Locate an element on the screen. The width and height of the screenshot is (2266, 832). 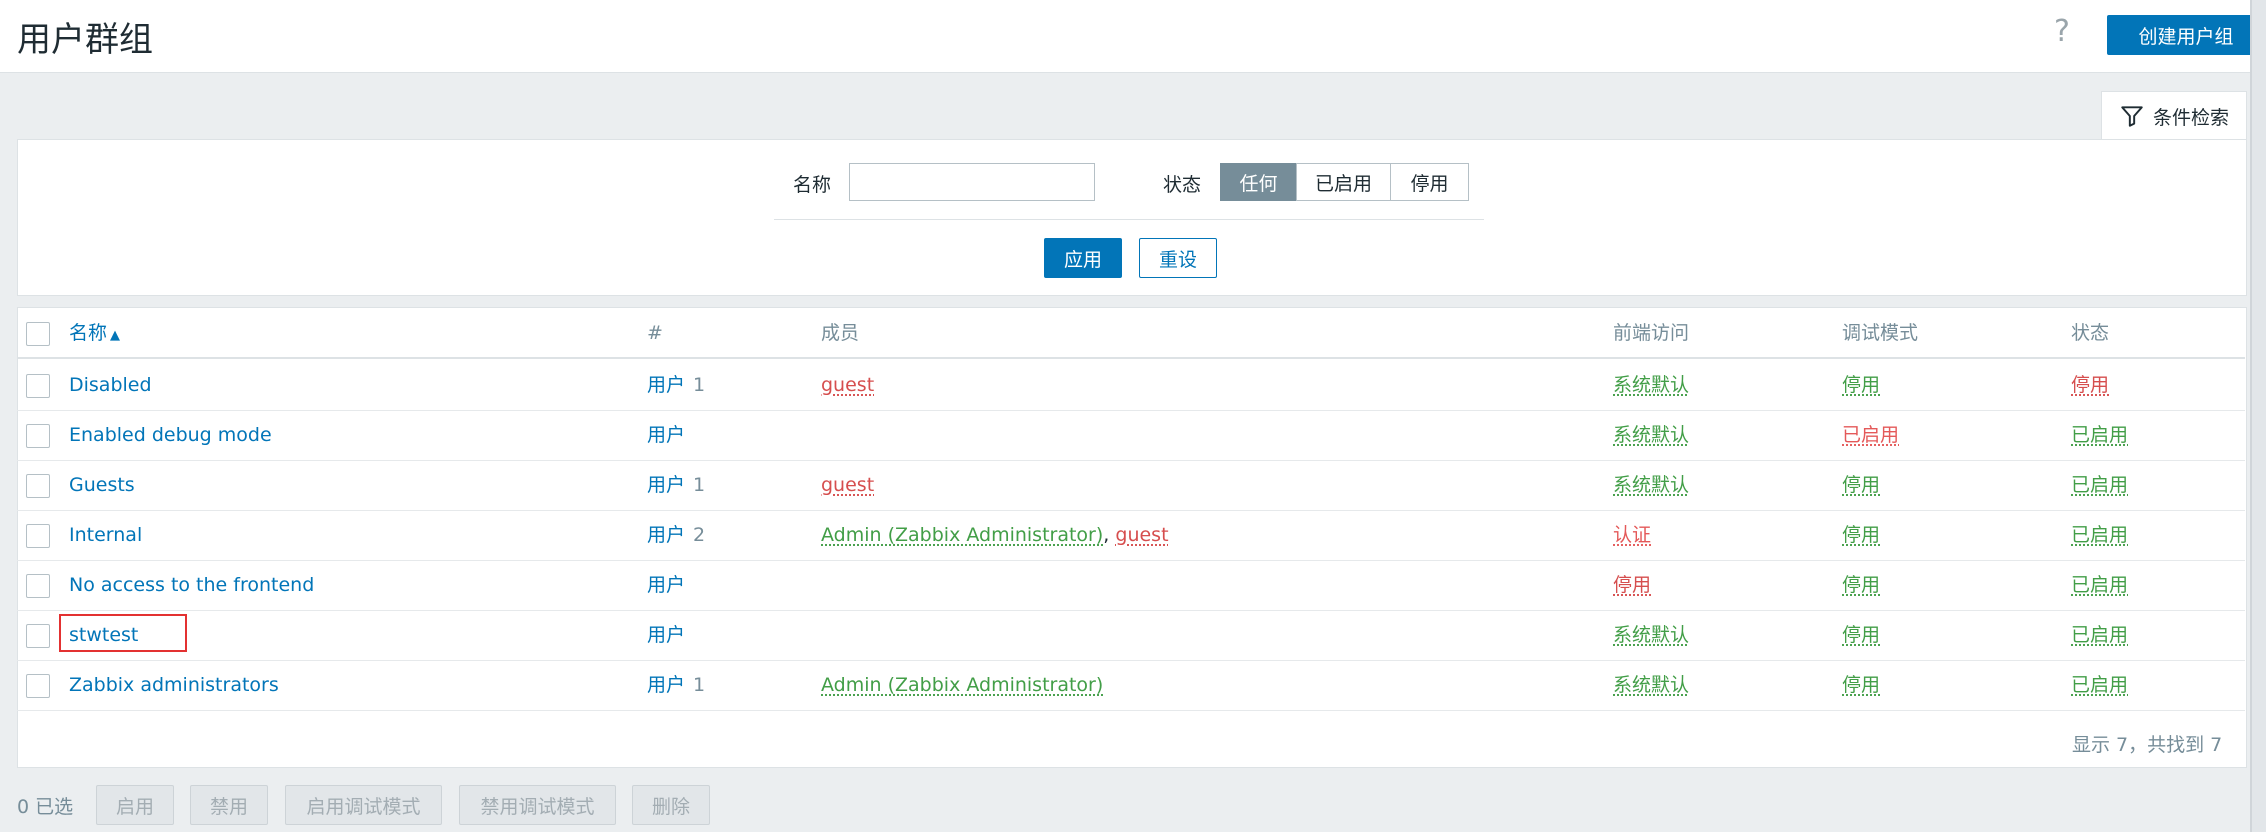
delete-button: 删除 is located at coordinates (671, 805).